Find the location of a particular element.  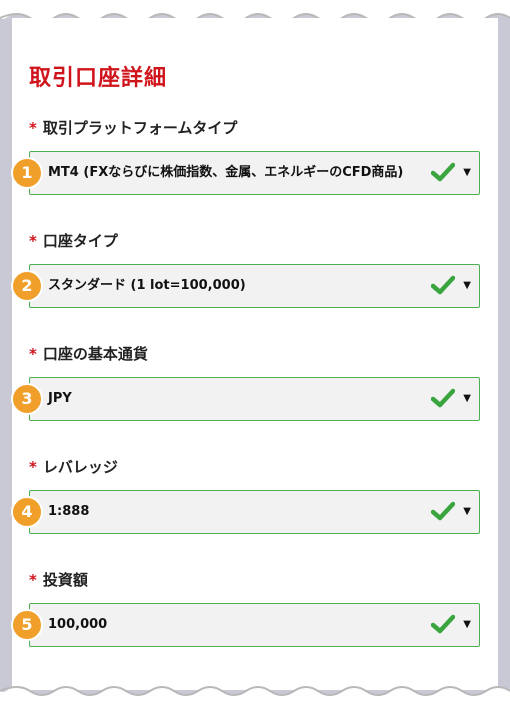

field-label-text: 投資額 is located at coordinates (65, 580).